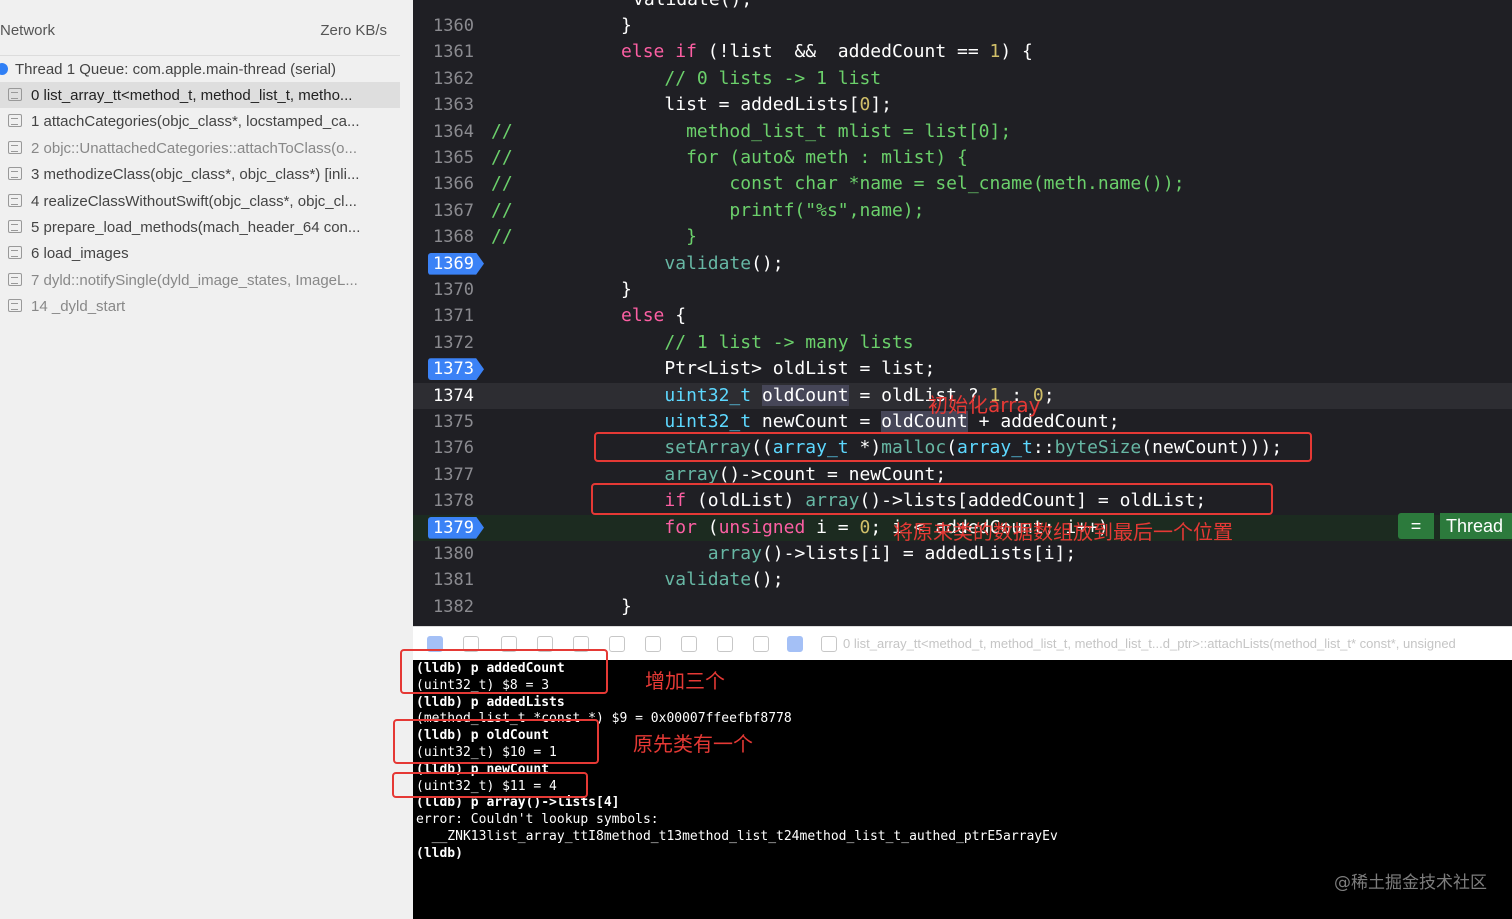 The width and height of the screenshot is (1512, 919). Describe the element at coordinates (200, 253) in the screenshot. I see `stack-frame: 6 load_images` at that location.